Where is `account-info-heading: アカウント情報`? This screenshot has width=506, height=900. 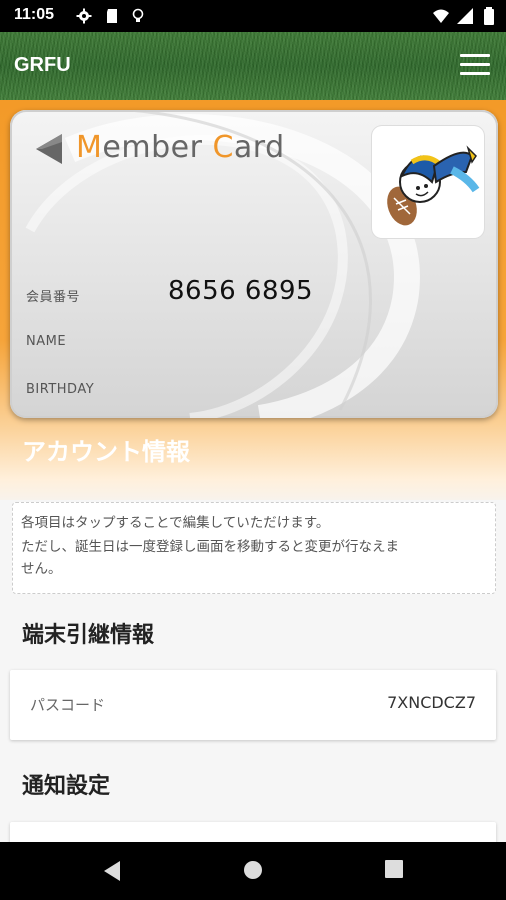 account-info-heading: アカウント情報 is located at coordinates (106, 452).